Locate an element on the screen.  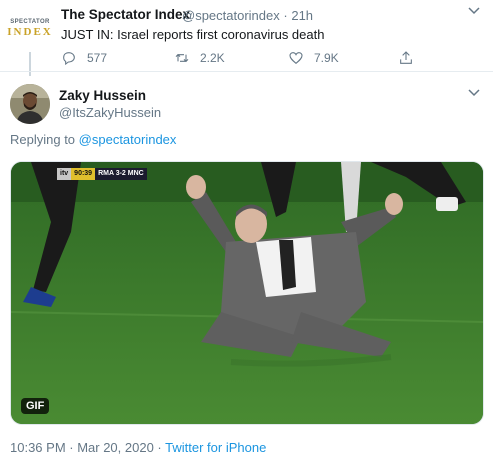
like-button: 7.9K is located at coordinates (313, 58).